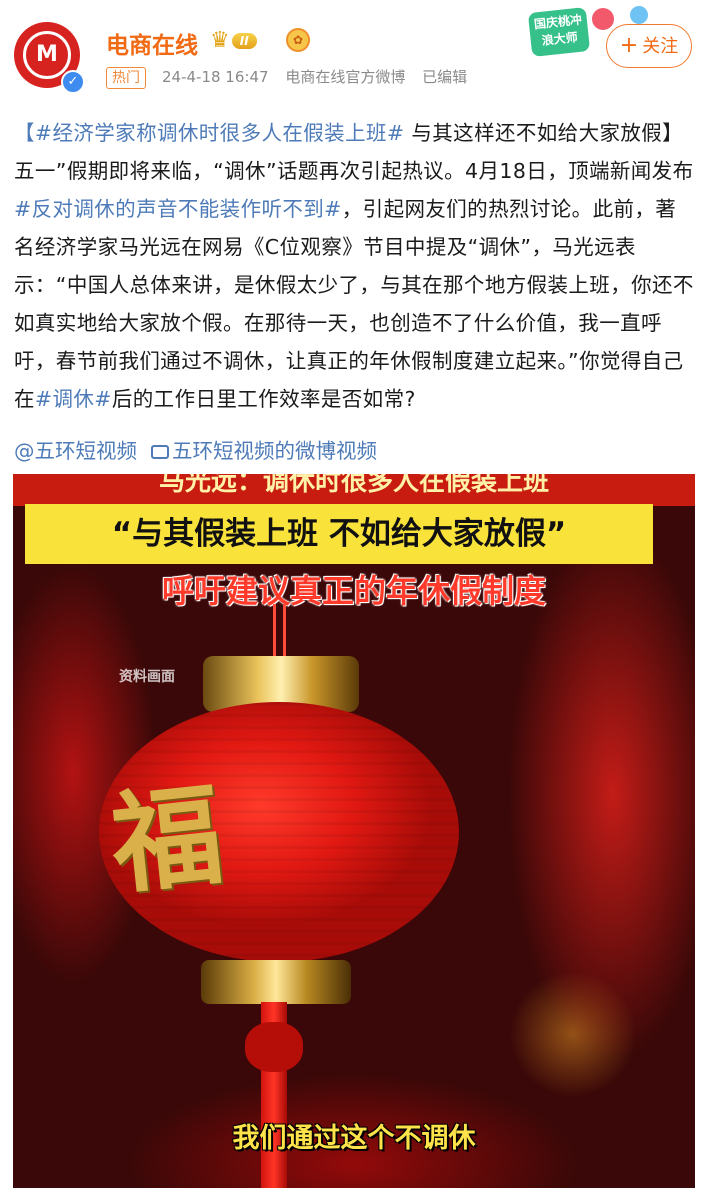 Image resolution: width=708 pixels, height=1199 pixels. Describe the element at coordinates (274, 451) in the screenshot. I see `video-link: 五环短视频的微博视频` at that location.